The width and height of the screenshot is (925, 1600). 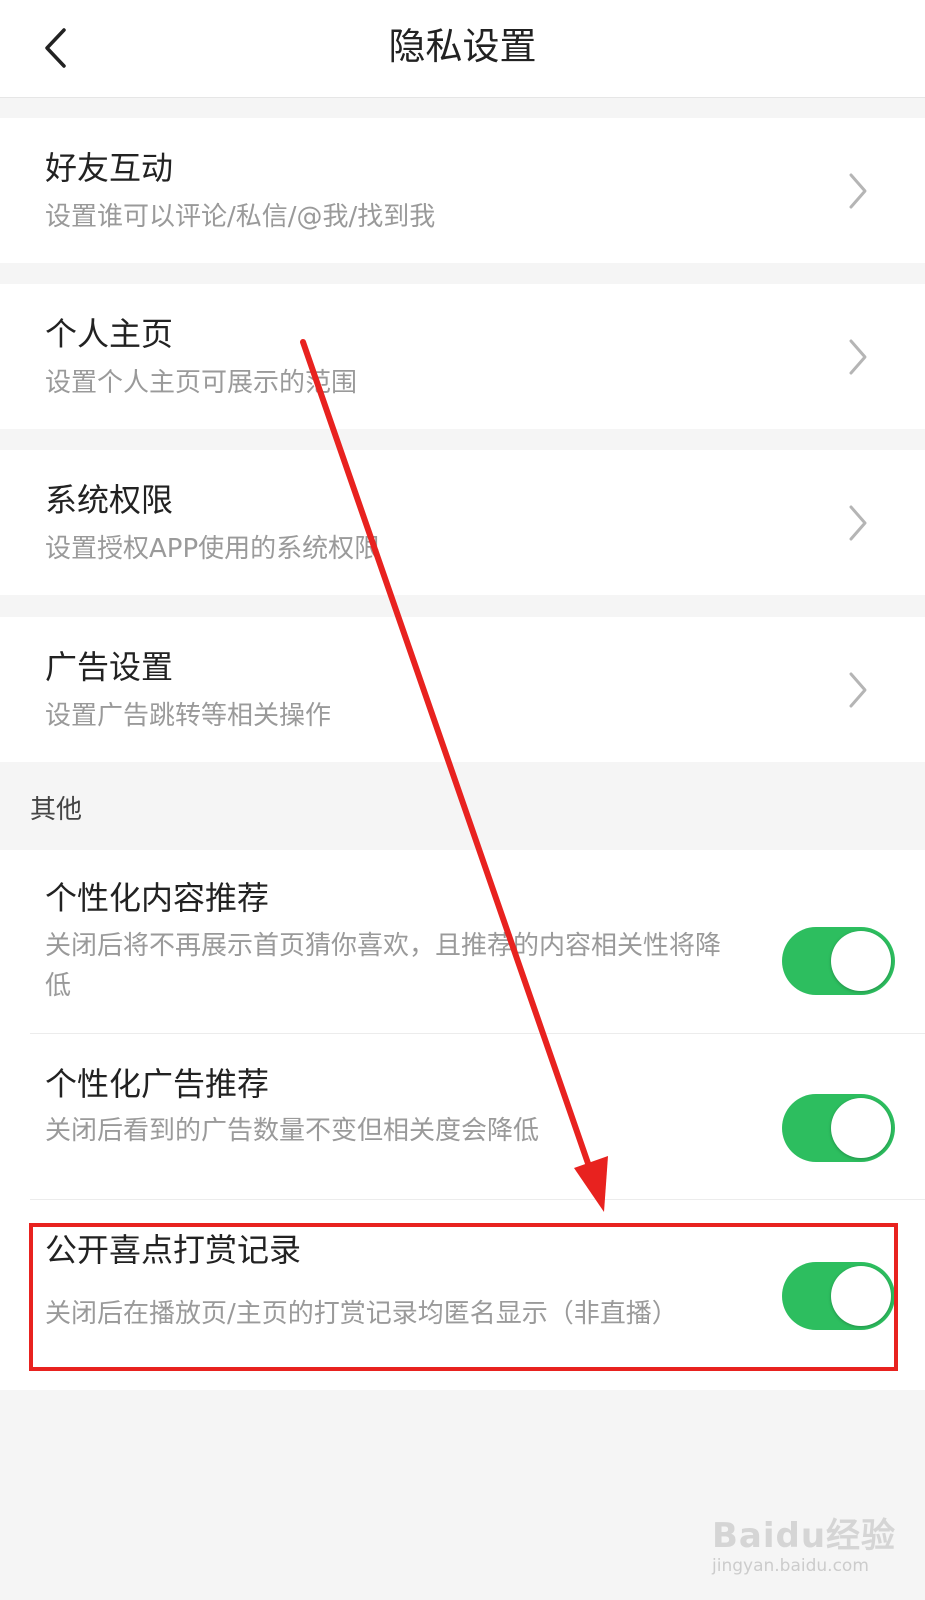 What do you see at coordinates (462, 689) in the screenshot?
I see `nav-item-ad-settings: 广告设置 设置广告跳转等相关操作` at bounding box center [462, 689].